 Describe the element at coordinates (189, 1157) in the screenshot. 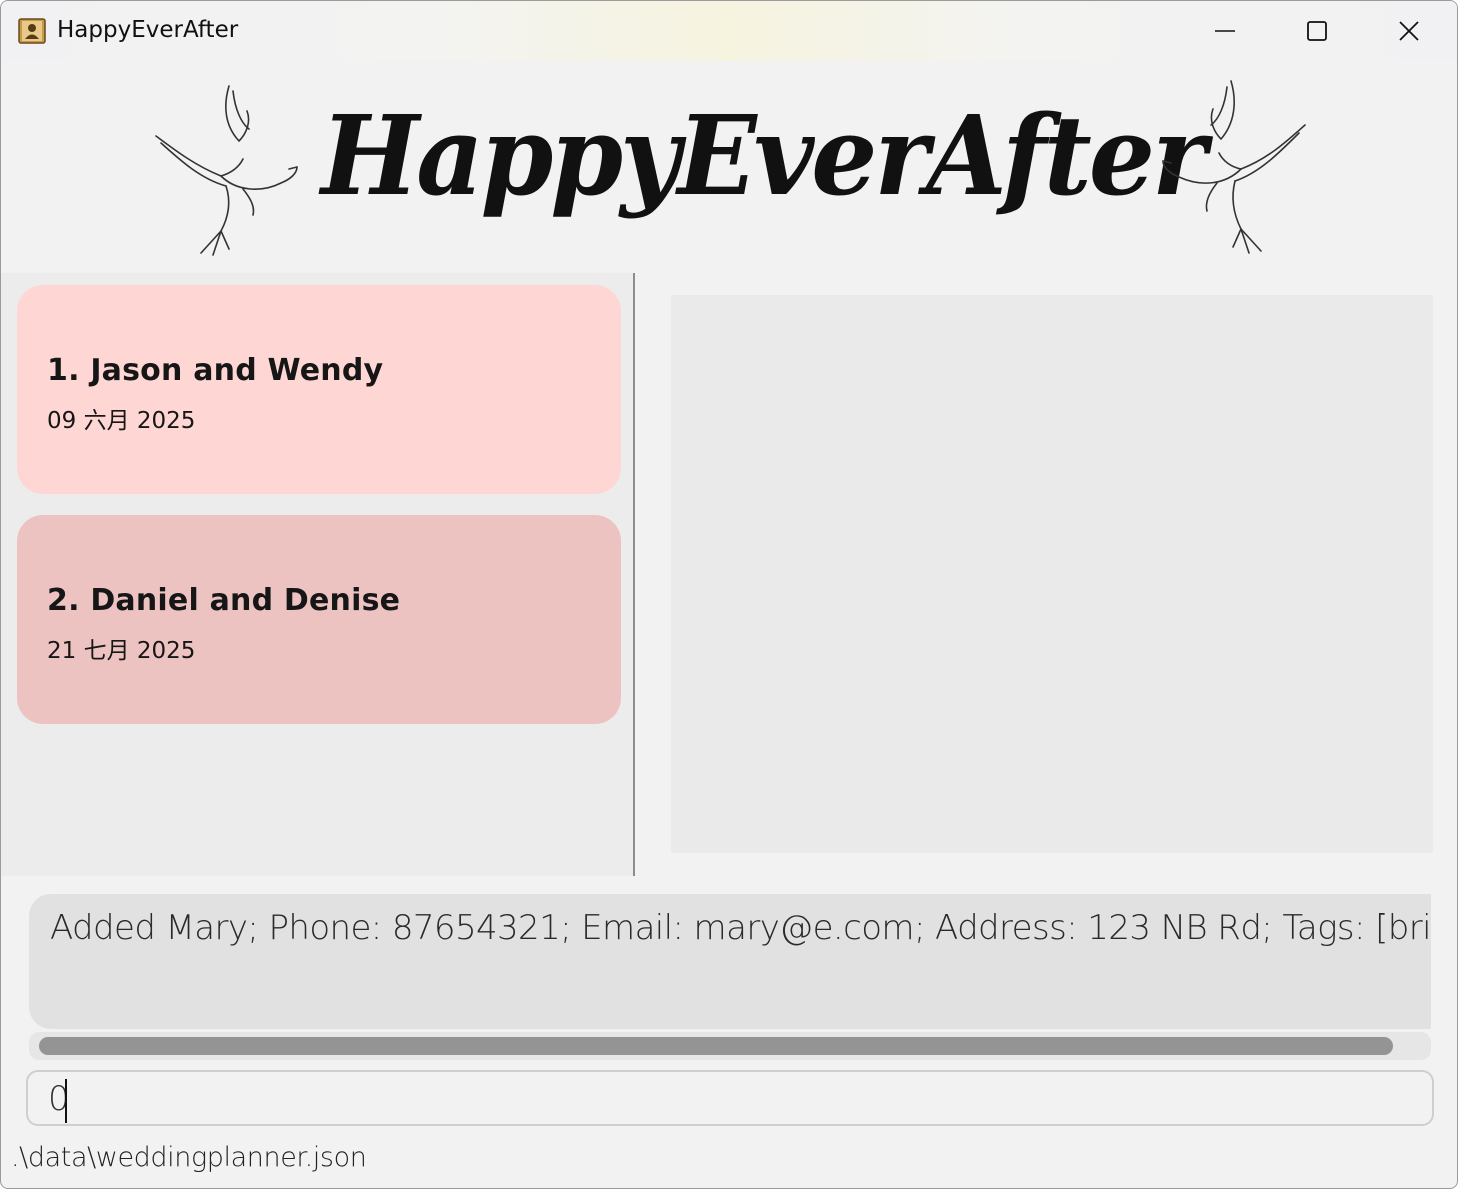

I see `status-bar-file-path: .\data\weddingplanner.json` at that location.